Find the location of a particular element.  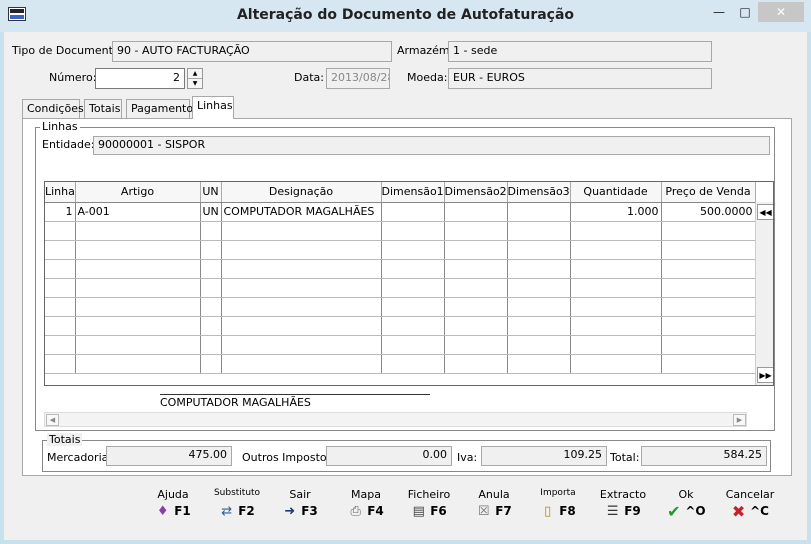

entidade-label: Entidade: is located at coordinates (68, 144).